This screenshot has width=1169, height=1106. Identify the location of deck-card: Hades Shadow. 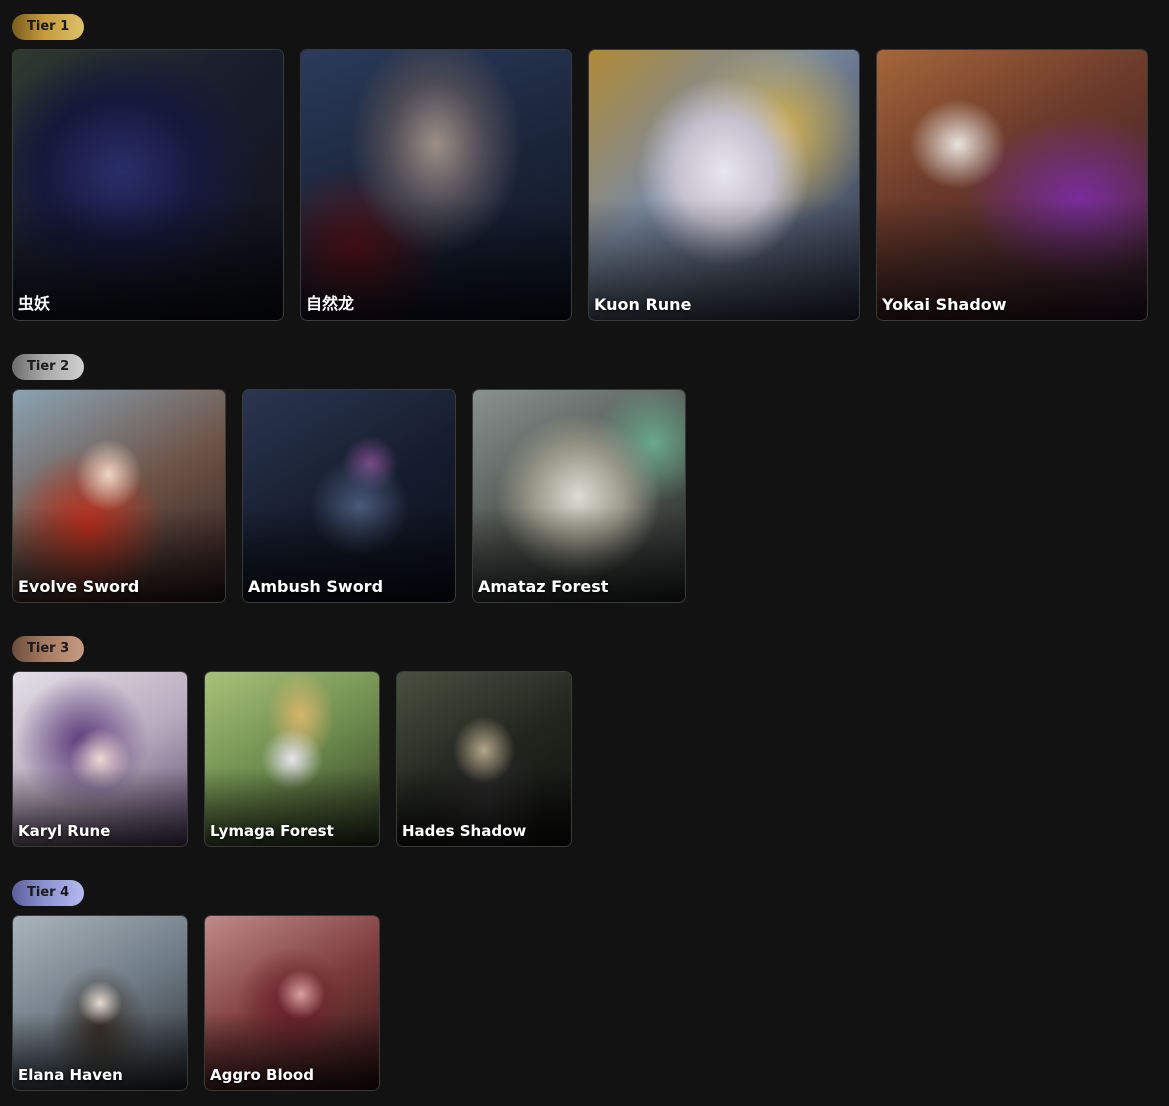
(484, 759).